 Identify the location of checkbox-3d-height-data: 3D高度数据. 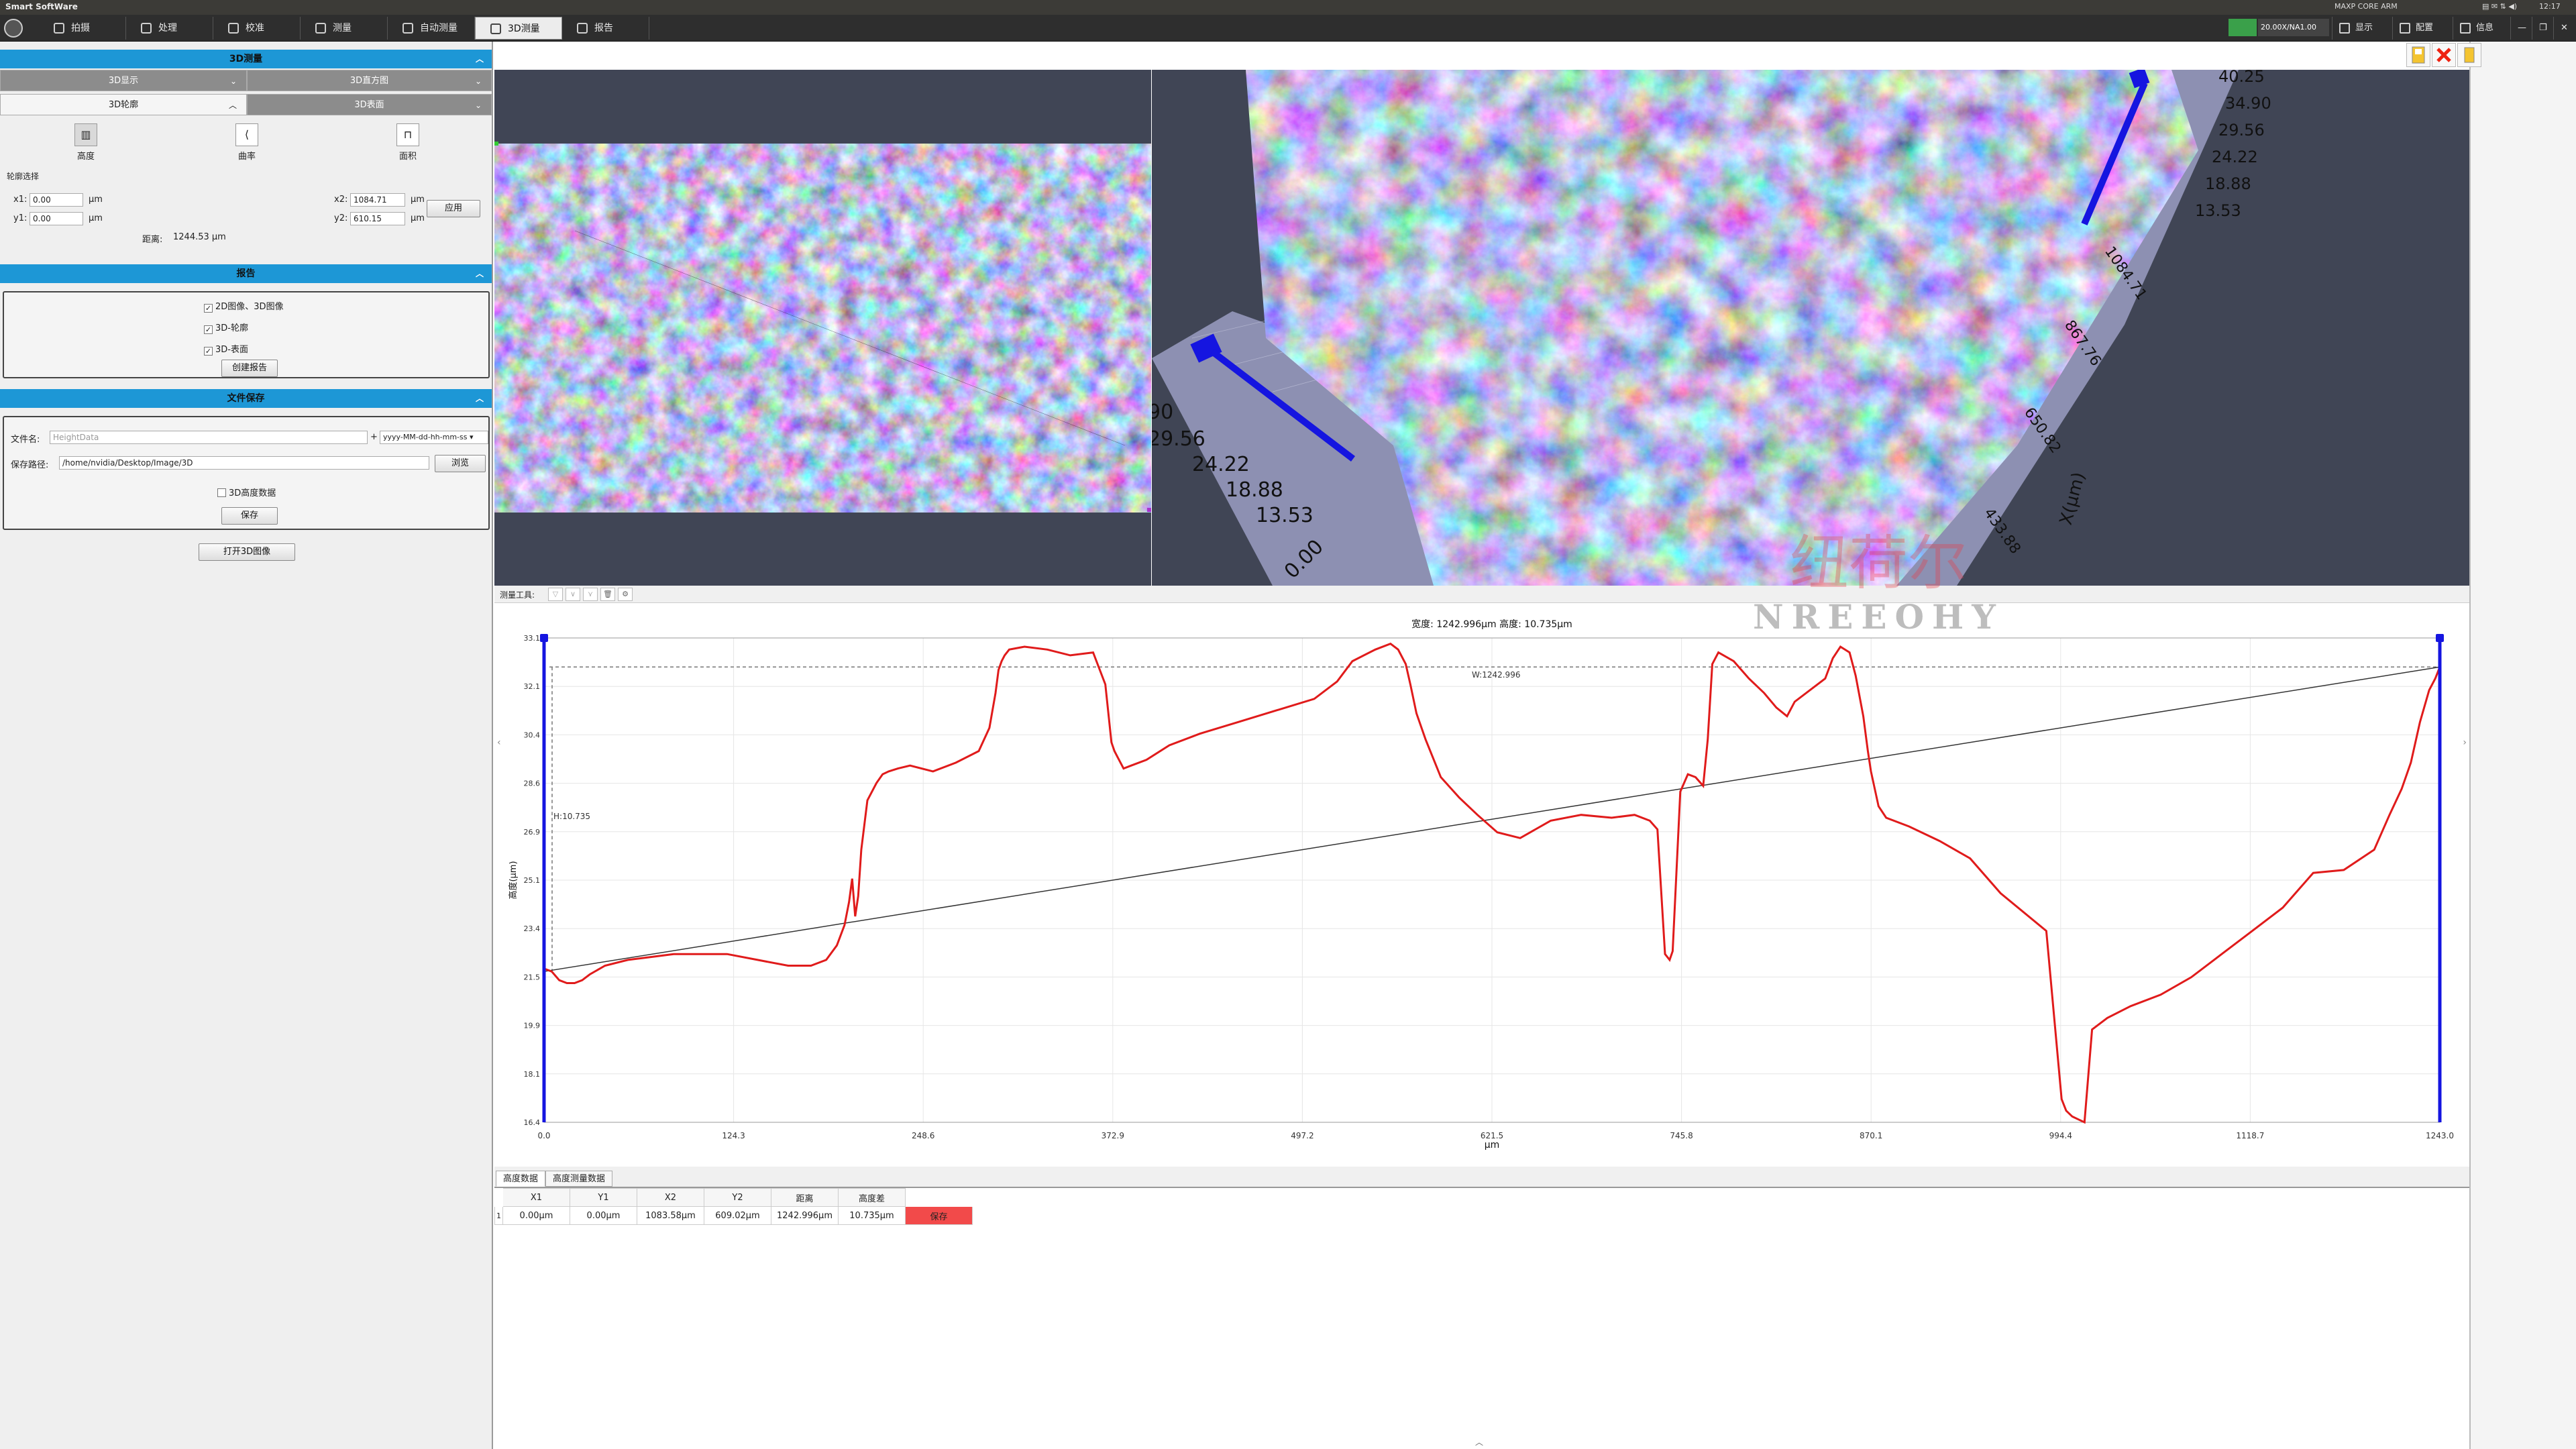
(246, 492).